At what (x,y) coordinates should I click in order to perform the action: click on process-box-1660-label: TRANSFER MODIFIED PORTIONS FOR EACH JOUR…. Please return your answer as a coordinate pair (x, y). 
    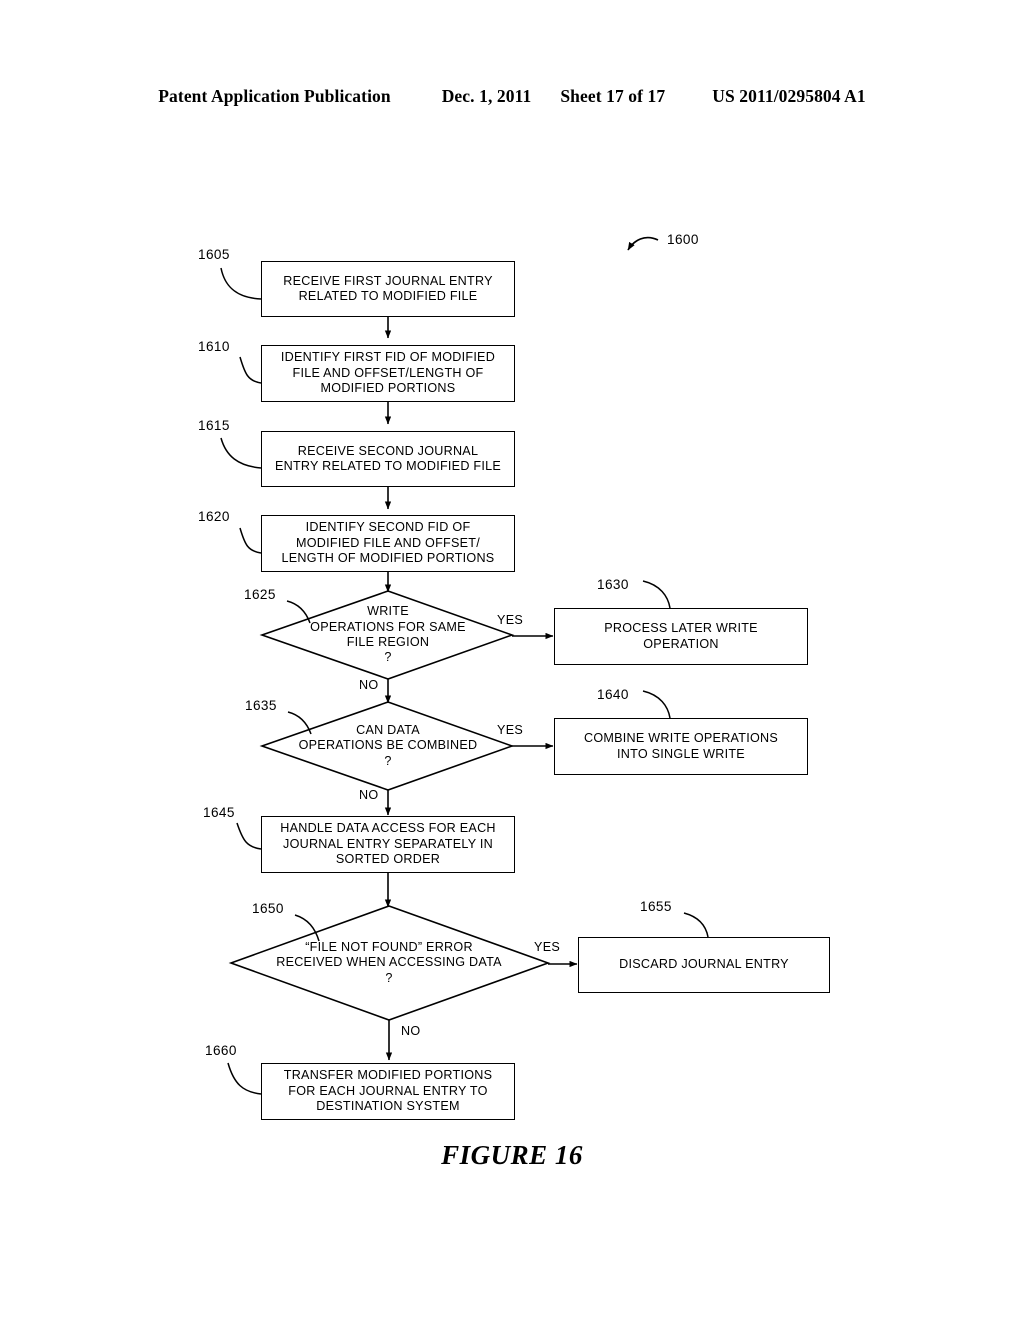
    Looking at the image, I should click on (388, 1091).